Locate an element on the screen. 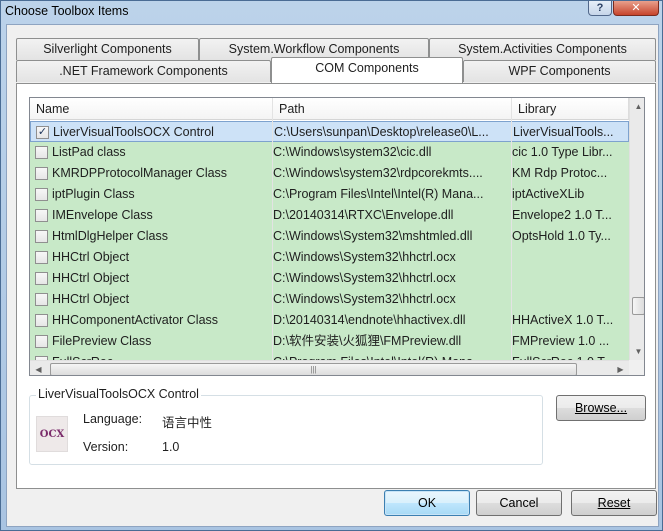 The height and width of the screenshot is (531, 663). version-value: 1.0 is located at coordinates (171, 447).